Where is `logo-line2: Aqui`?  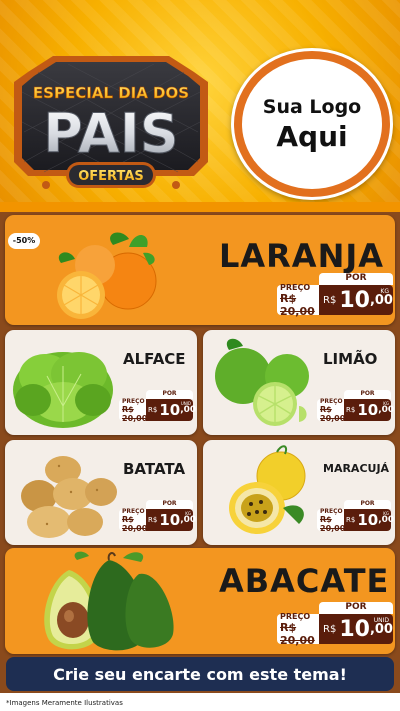
logo-line2: Aqui is located at coordinates (312, 136).